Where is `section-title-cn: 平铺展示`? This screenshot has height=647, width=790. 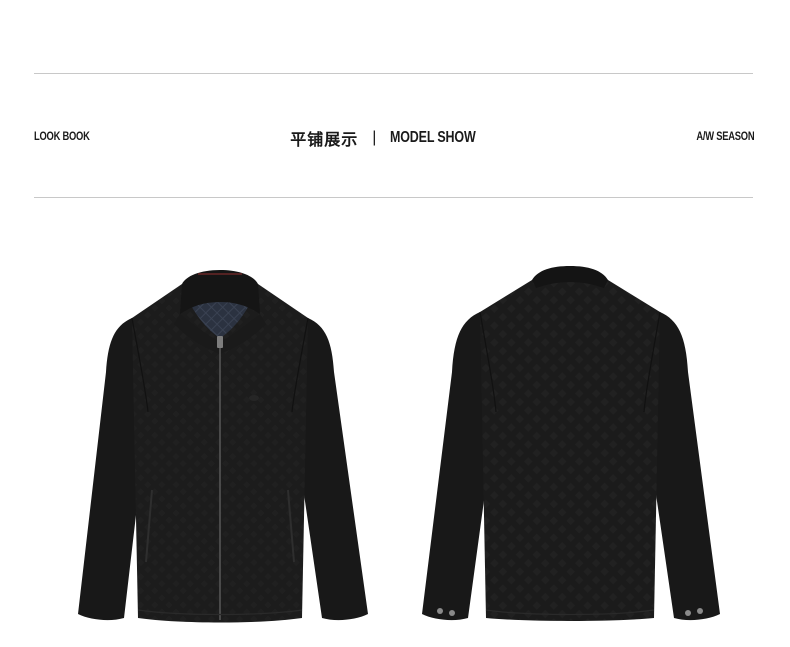
section-title-cn: 平铺展示 is located at coordinates (324, 140).